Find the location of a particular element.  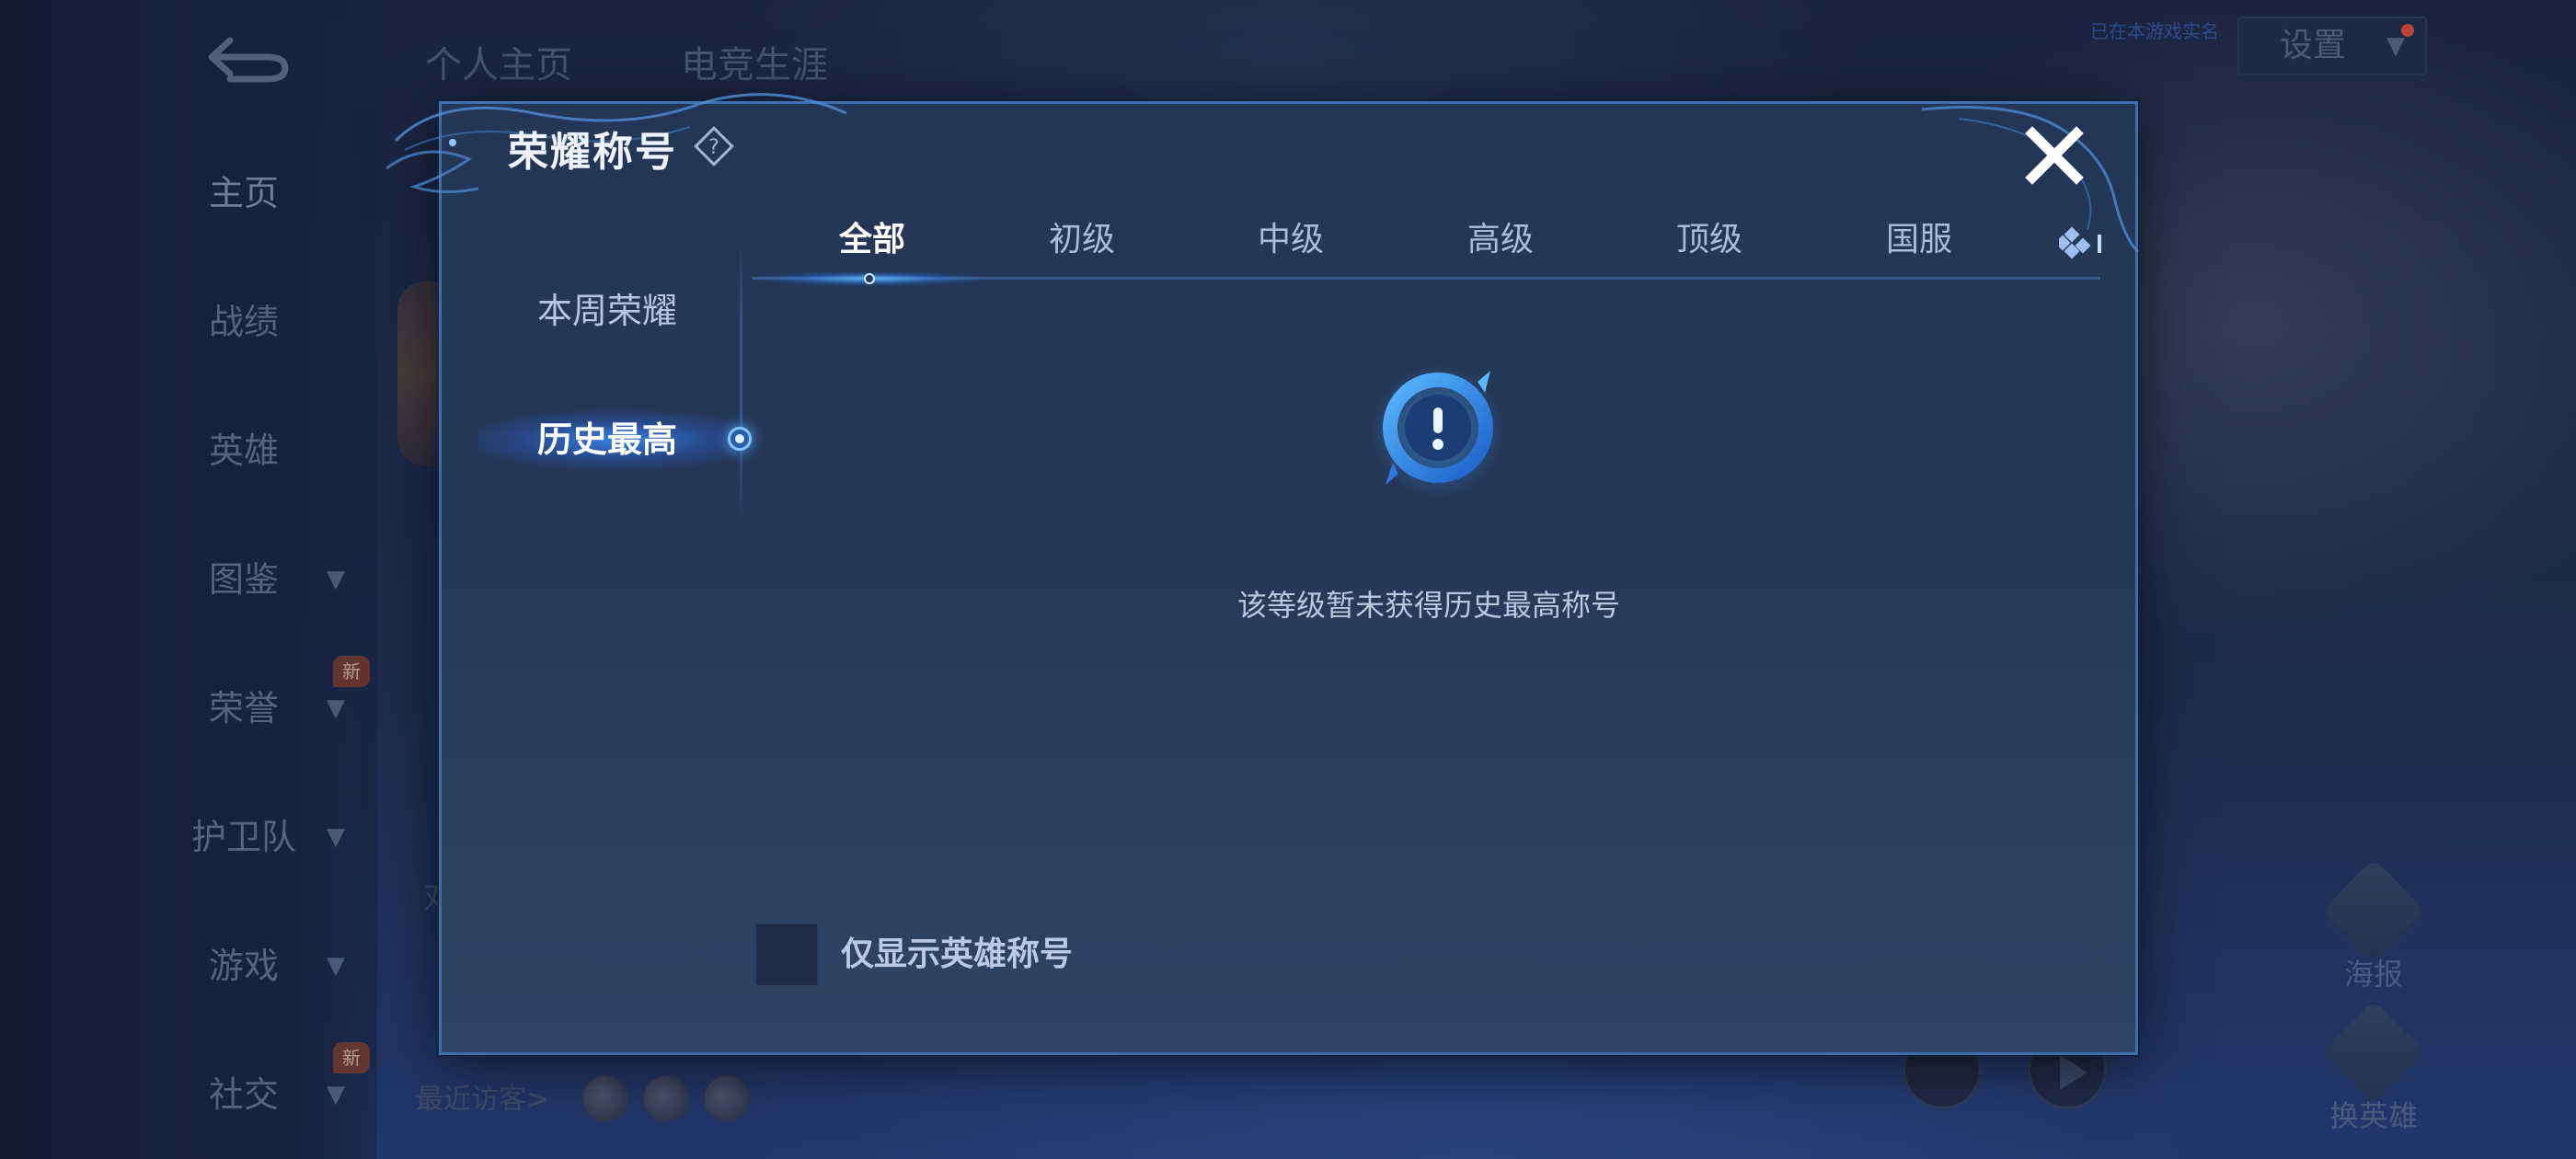

tab-intermediate: 中级 is located at coordinates (1291, 240).